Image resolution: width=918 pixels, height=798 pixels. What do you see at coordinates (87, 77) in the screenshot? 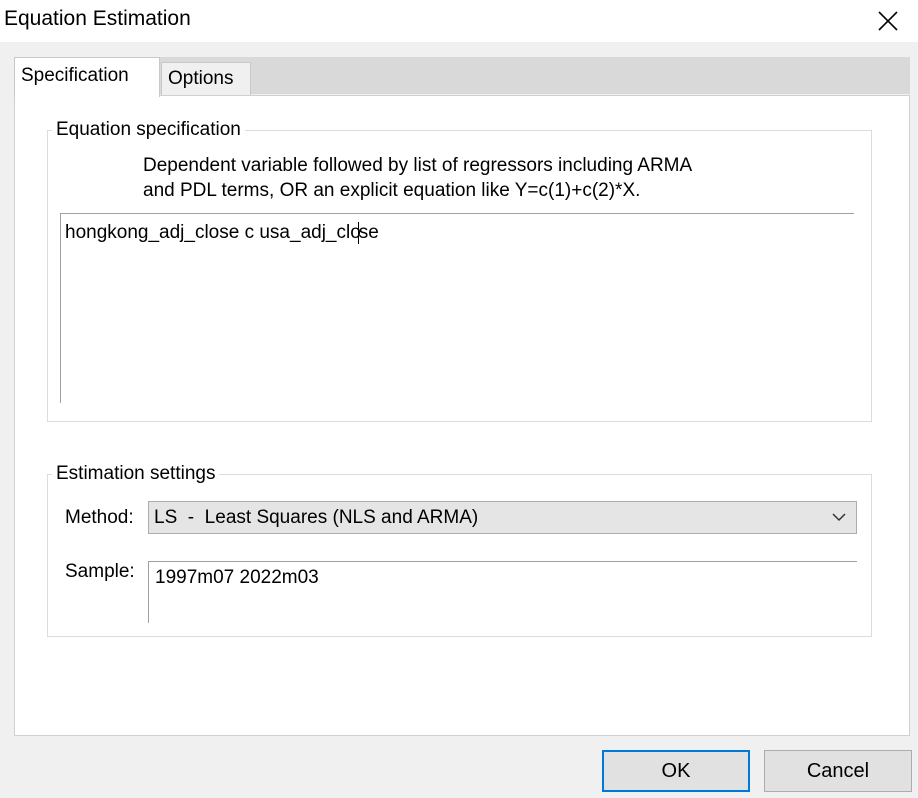
I see `tab-specification: Specification` at bounding box center [87, 77].